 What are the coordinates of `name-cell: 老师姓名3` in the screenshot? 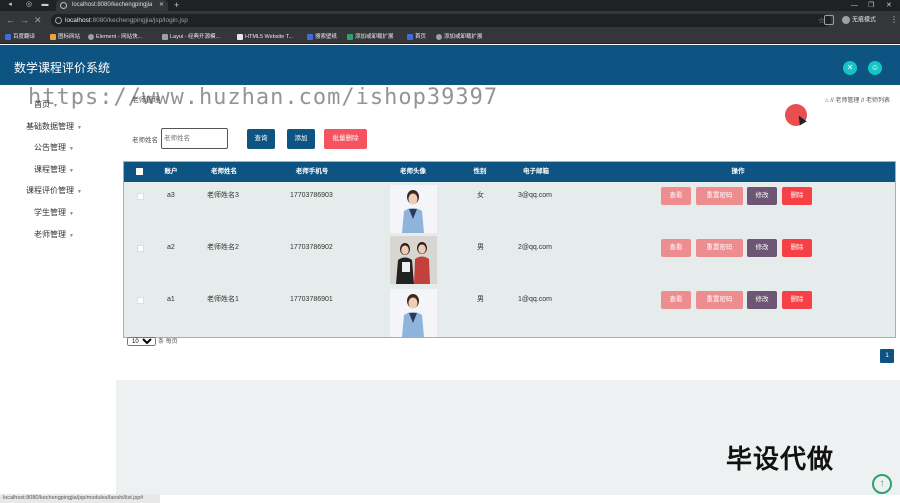 It's located at (223, 195).